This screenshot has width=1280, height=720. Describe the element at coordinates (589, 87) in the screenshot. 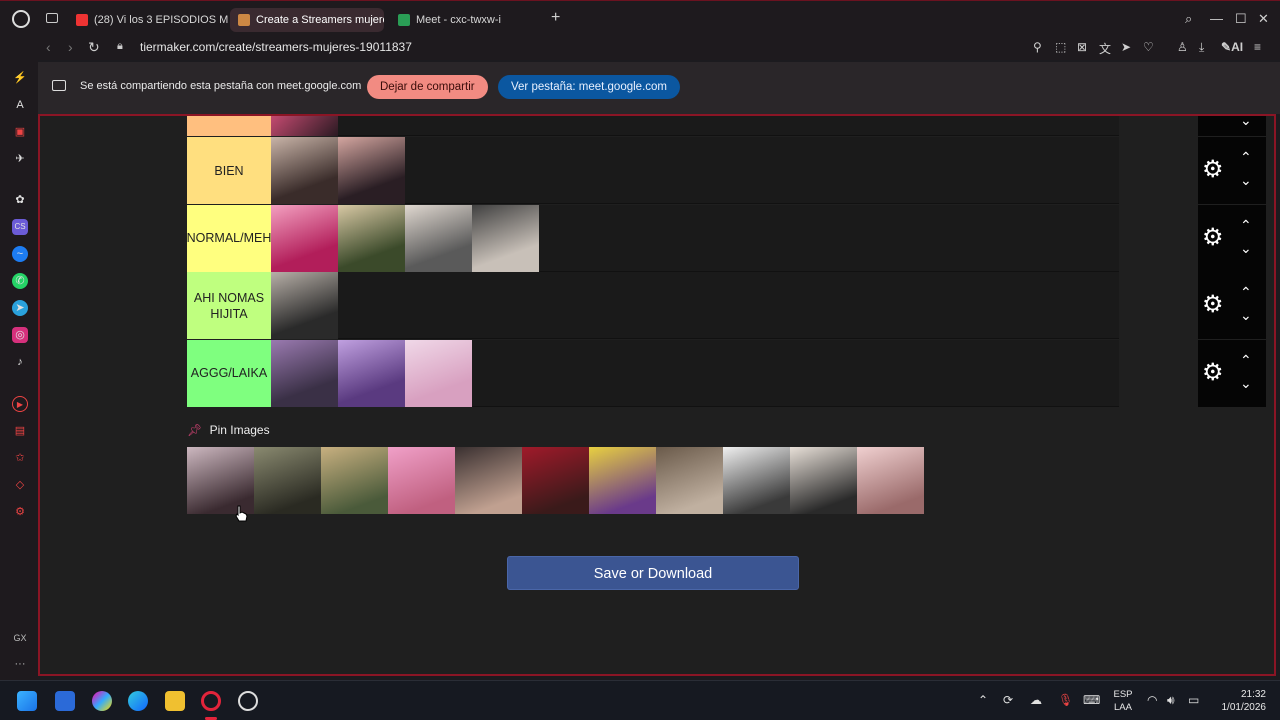

I see `view-tab-button: Ver pestaña: meet.google.com` at that location.